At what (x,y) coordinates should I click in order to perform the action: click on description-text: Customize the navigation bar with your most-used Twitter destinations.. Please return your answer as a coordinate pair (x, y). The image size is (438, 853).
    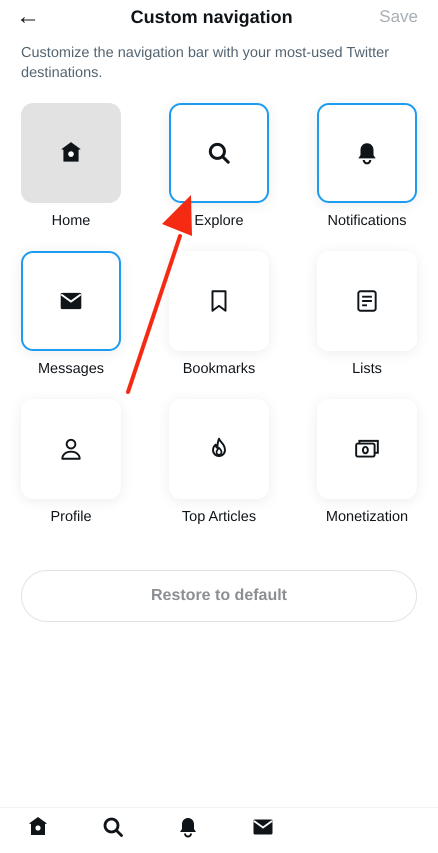
    Looking at the image, I should click on (205, 63).